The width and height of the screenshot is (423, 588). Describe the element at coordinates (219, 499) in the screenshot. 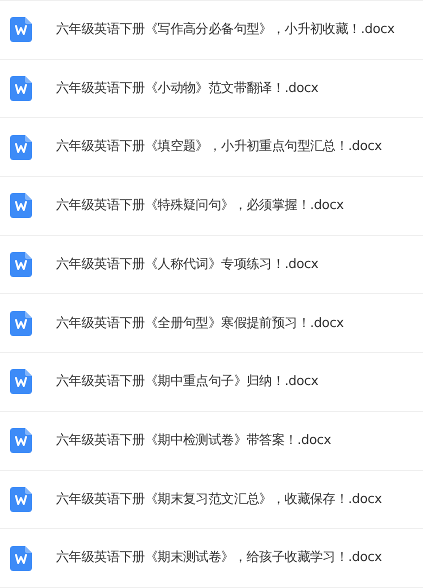

I see `file-name: 六年级英语下册《期末复习范文汇总》，收藏保存！.docx` at that location.